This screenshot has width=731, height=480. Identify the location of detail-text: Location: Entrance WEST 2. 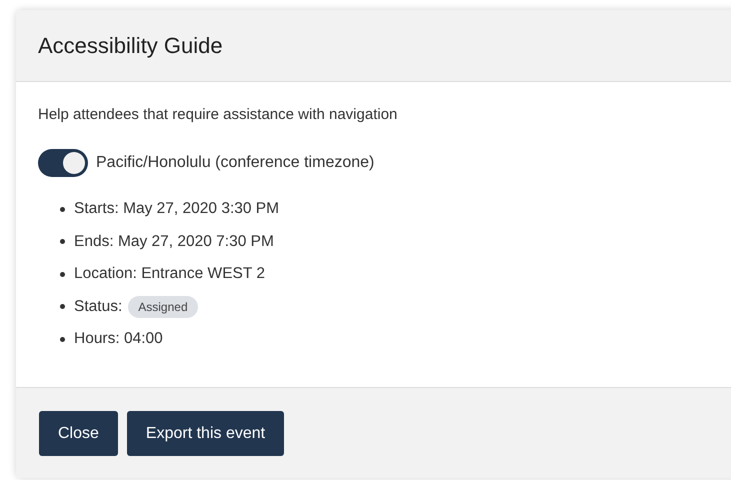
(169, 274).